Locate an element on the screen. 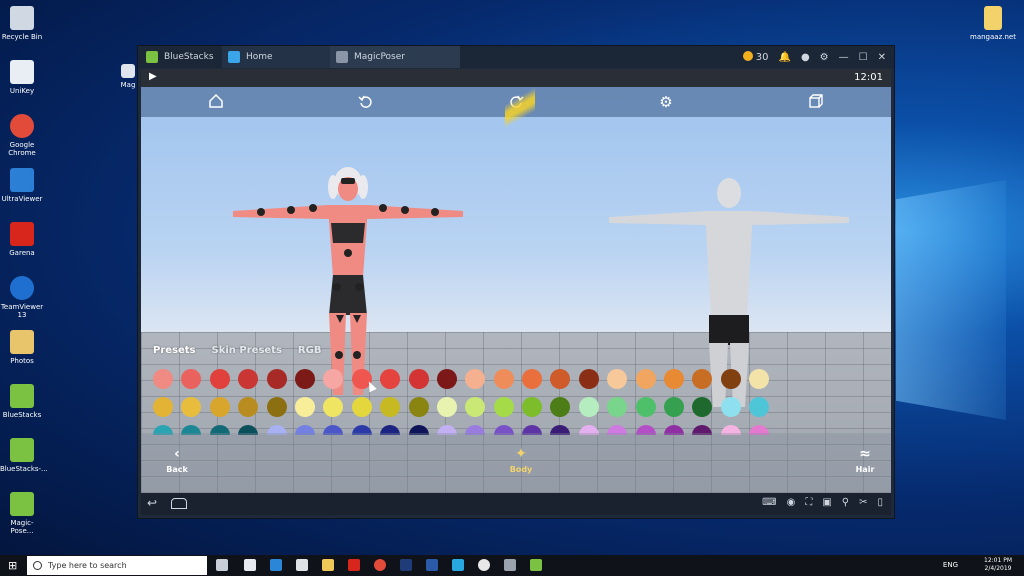 Image resolution: width=1024 pixels, height=576 pixels. maximize-icon: ☐ is located at coordinates (863, 57).